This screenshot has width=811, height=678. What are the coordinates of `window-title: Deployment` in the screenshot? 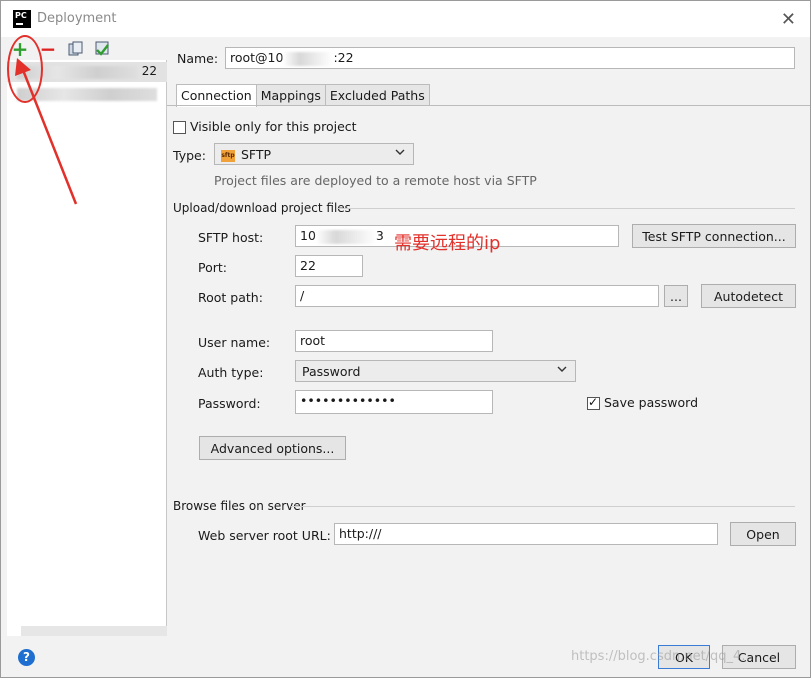 It's located at (77, 18).